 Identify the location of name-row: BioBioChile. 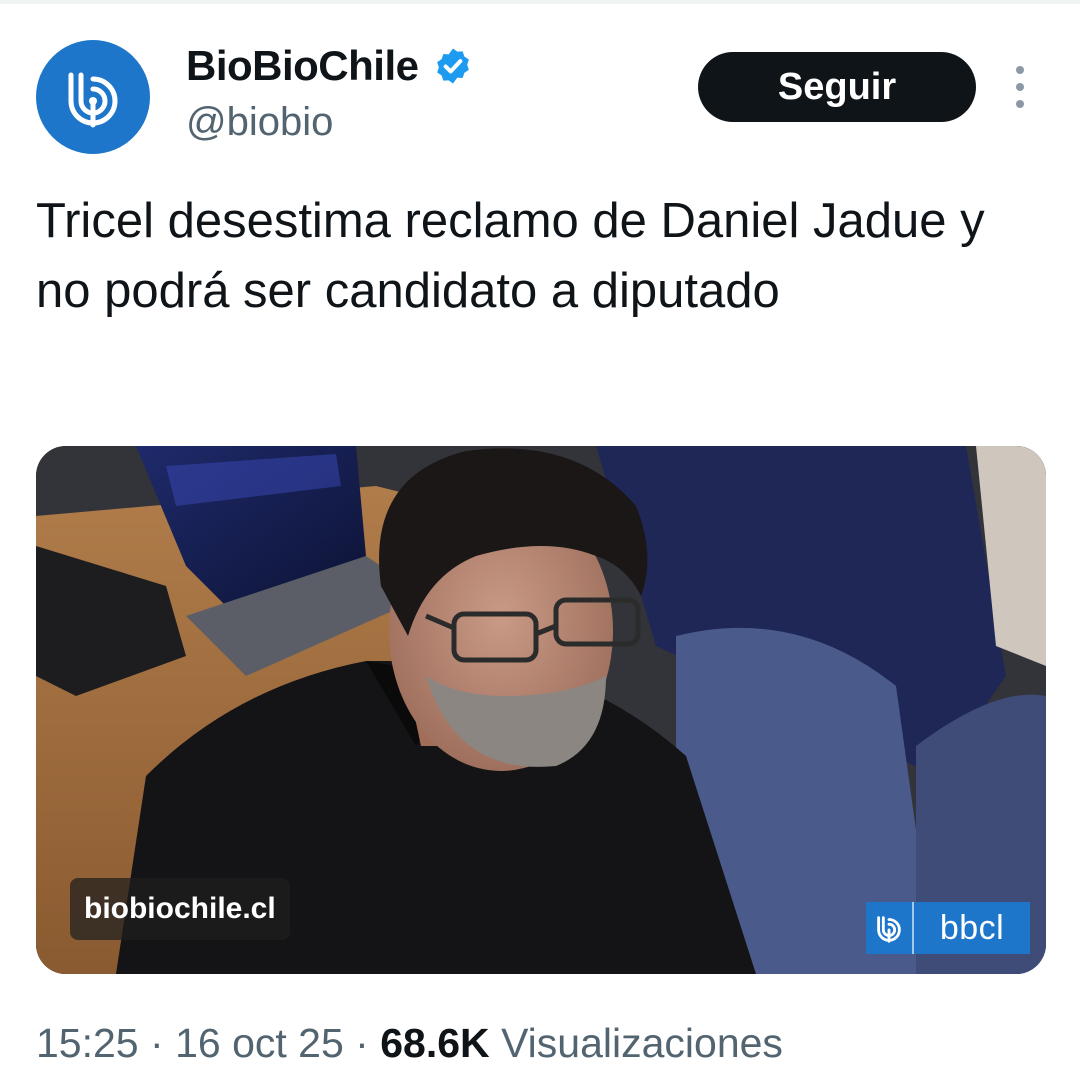
(329, 66).